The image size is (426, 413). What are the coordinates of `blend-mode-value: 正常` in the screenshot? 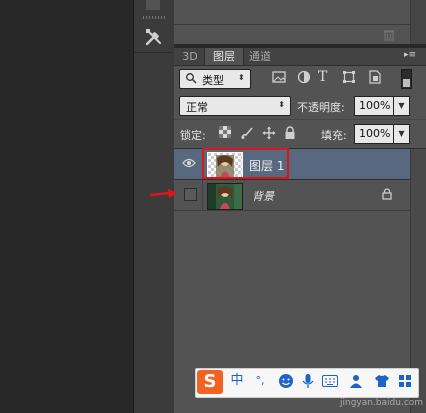 It's located at (197, 107).